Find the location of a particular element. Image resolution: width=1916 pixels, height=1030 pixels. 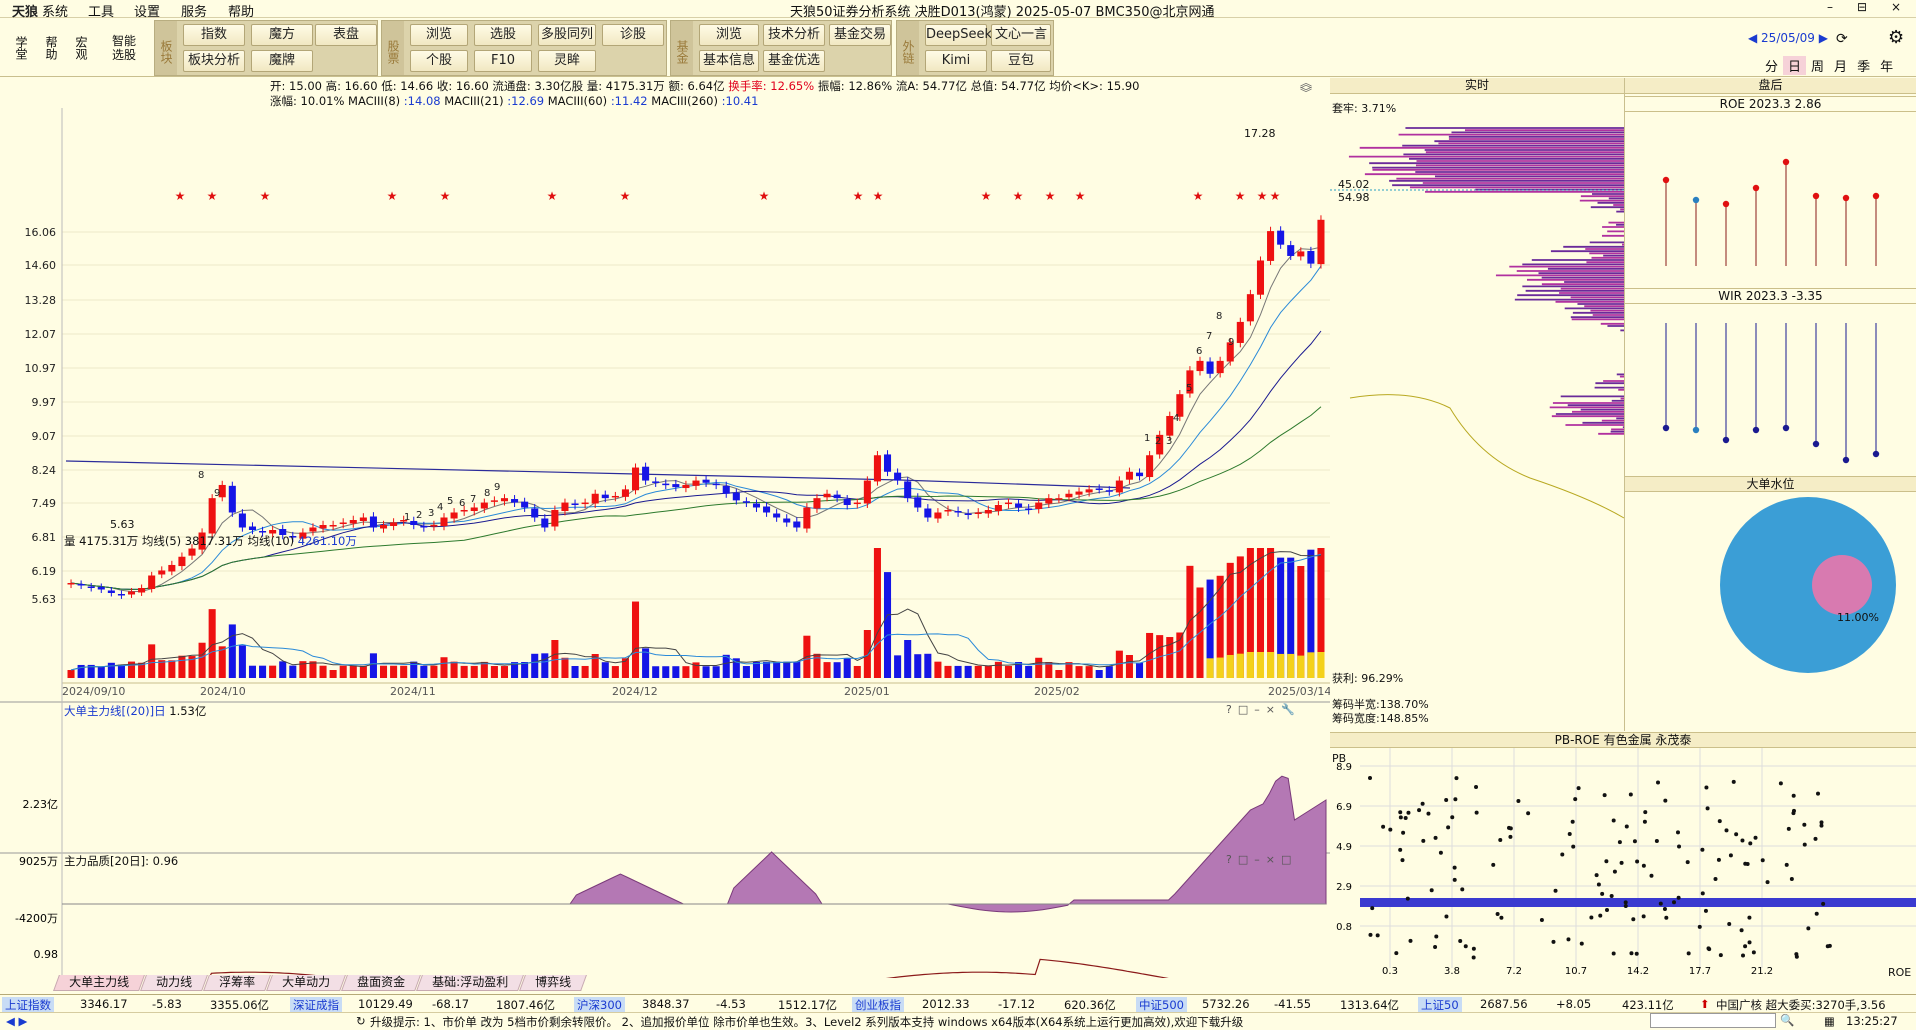

help-button: 帮助 is located at coordinates (51, 48).